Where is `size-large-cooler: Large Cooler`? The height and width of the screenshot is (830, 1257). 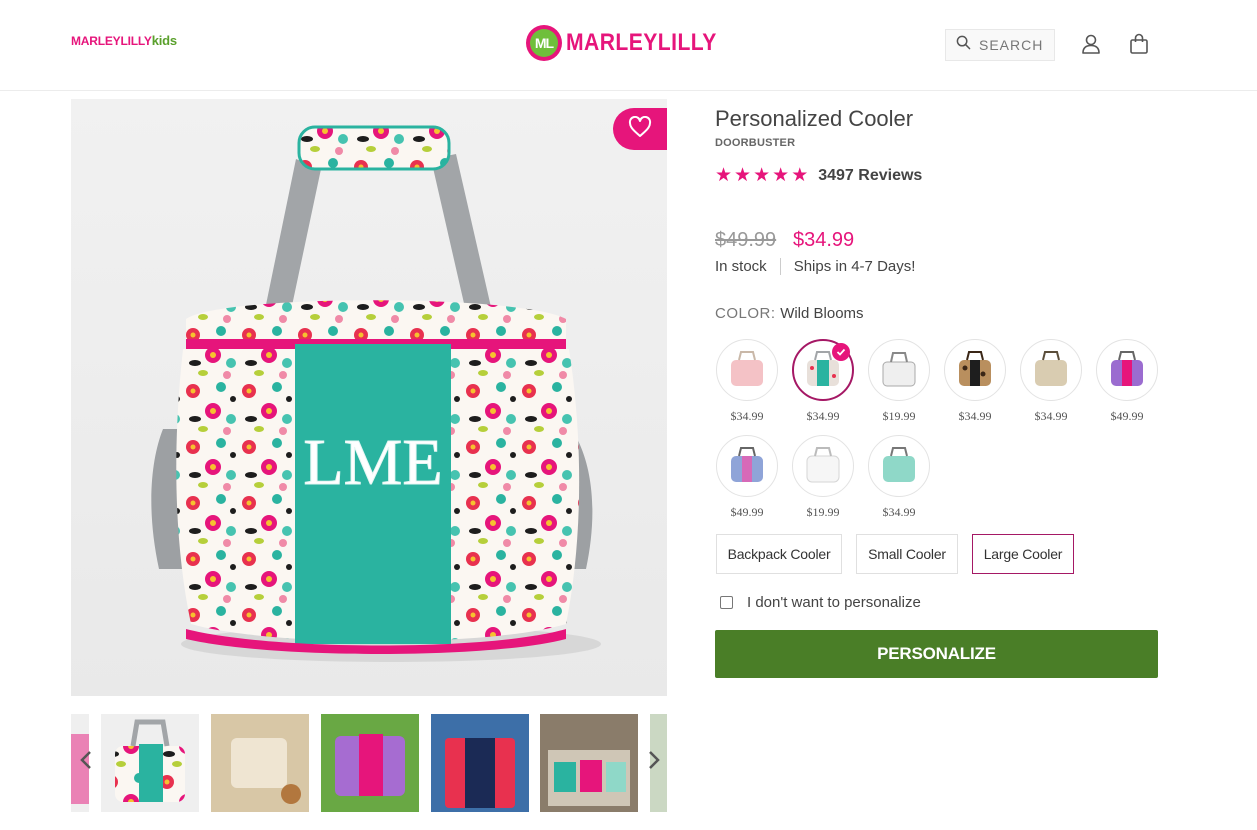
size-large-cooler: Large Cooler is located at coordinates (1023, 554).